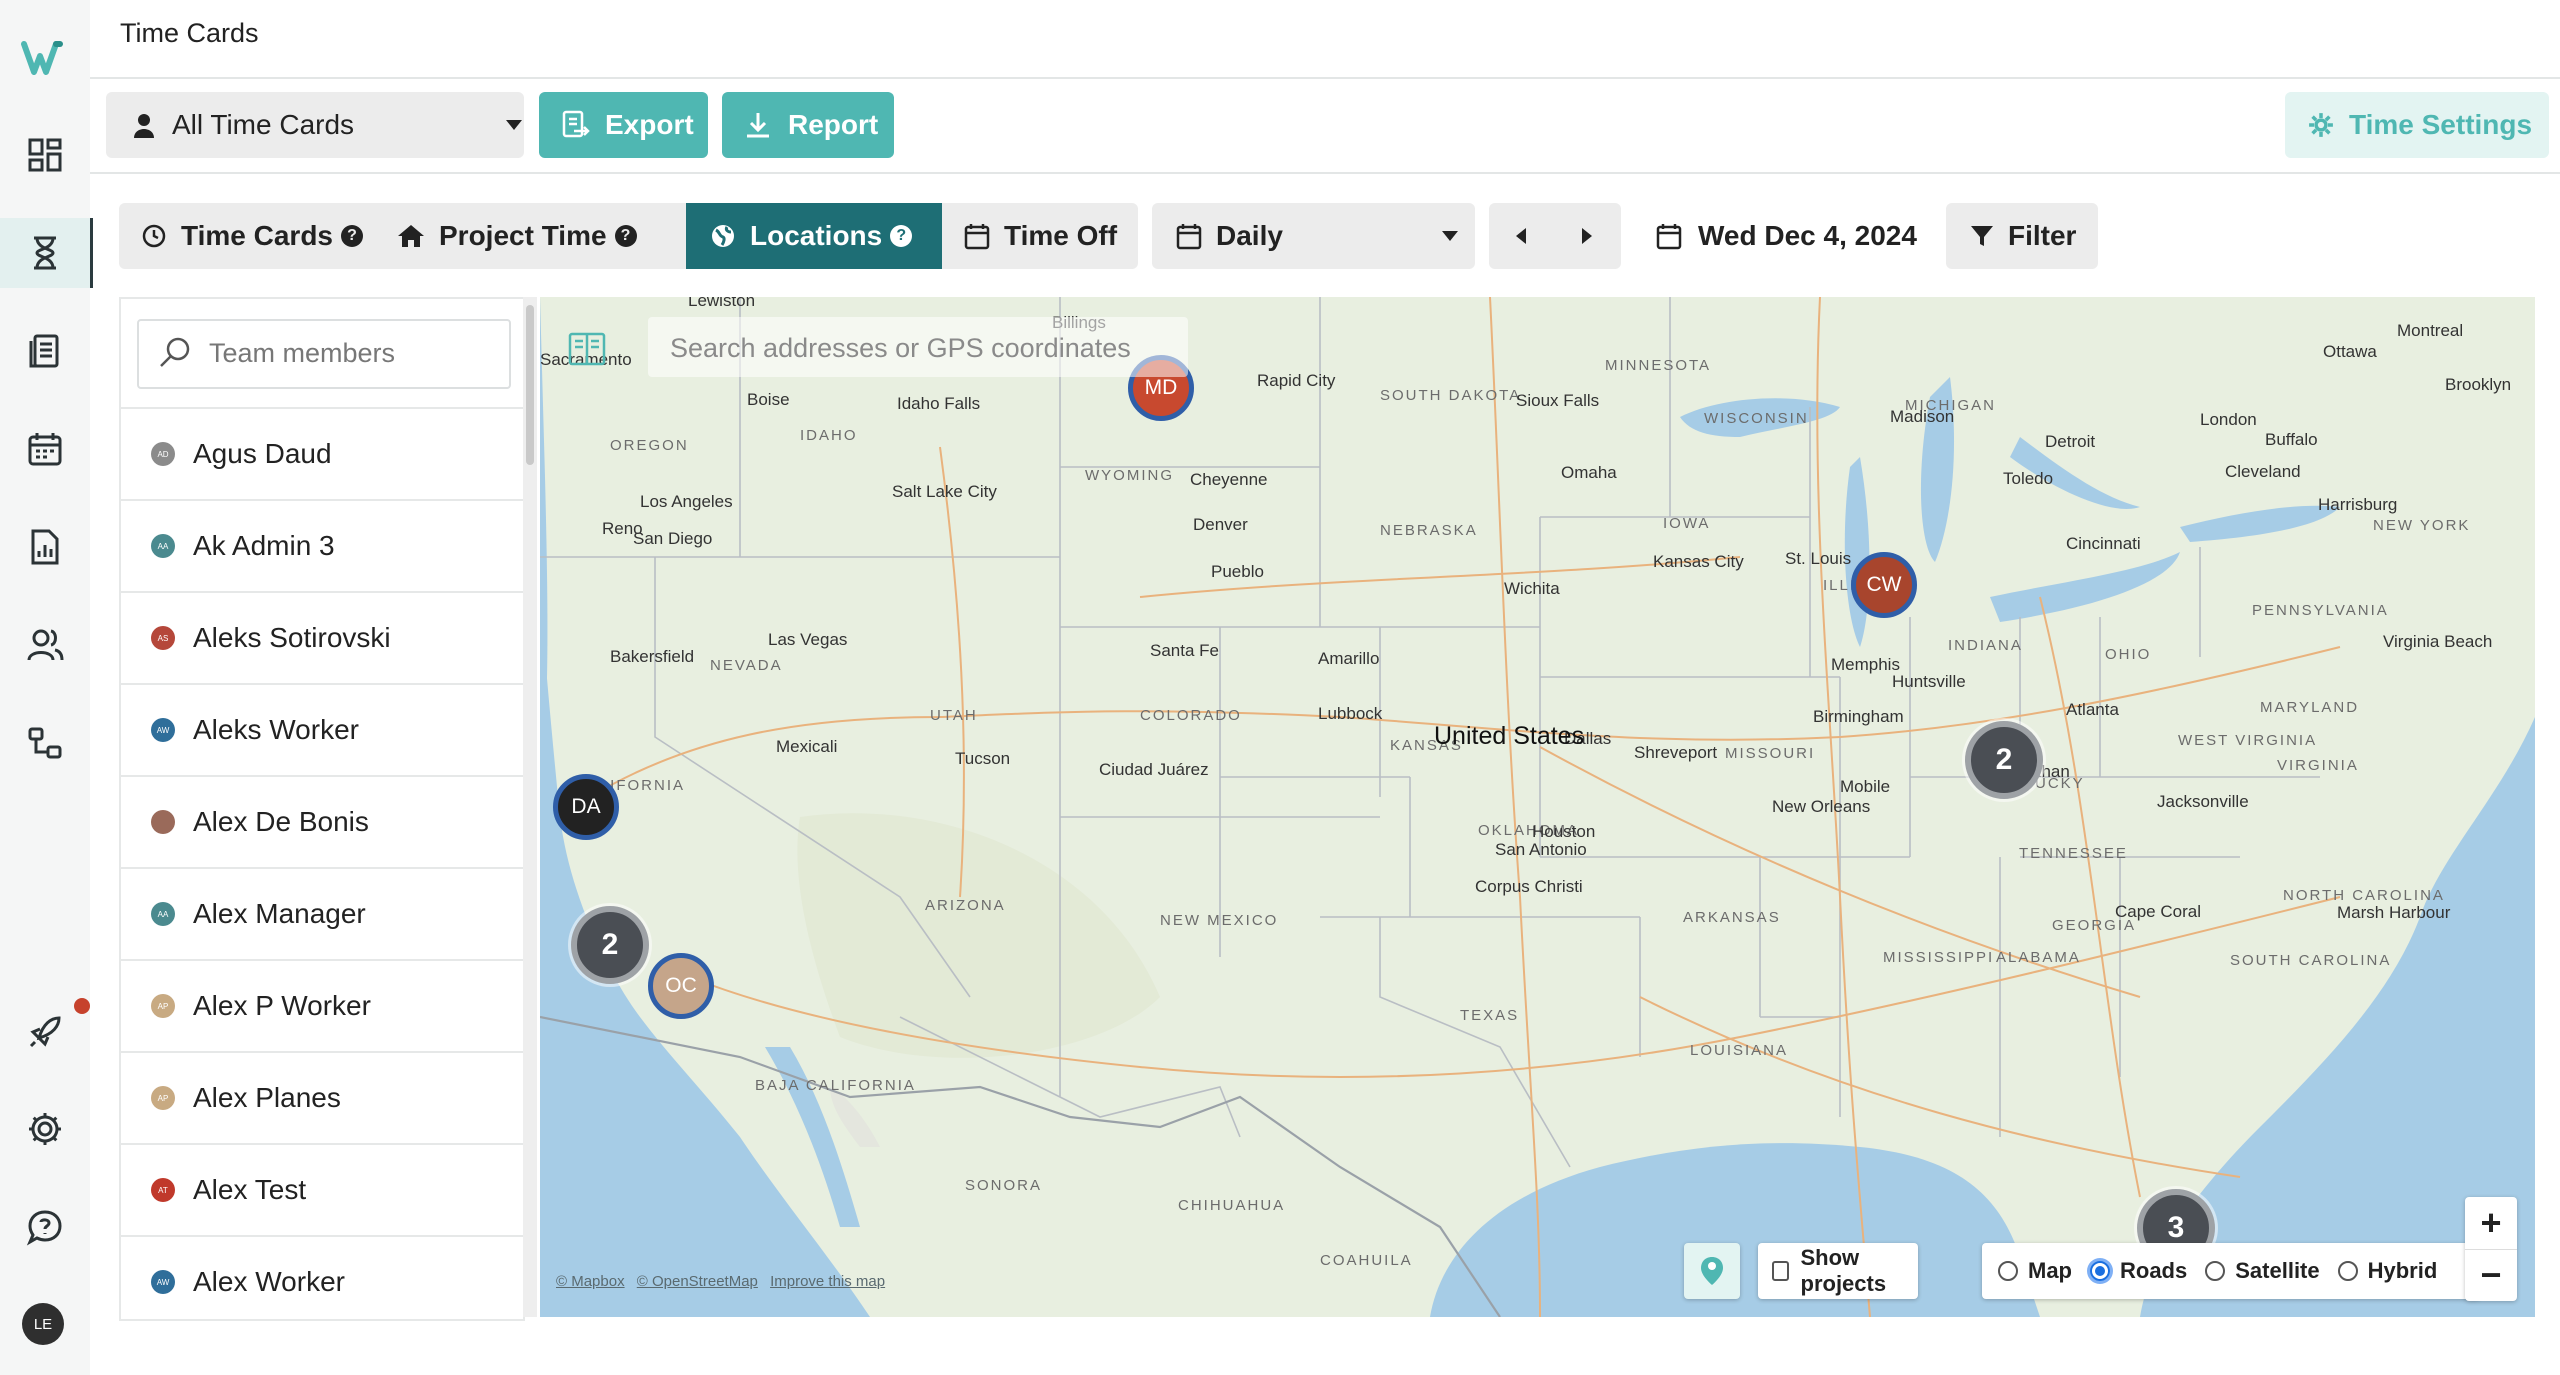 This screenshot has width=2560, height=1375. Describe the element at coordinates (46, 253) in the screenshot. I see `timesheet-hourglass-icon` at that location.